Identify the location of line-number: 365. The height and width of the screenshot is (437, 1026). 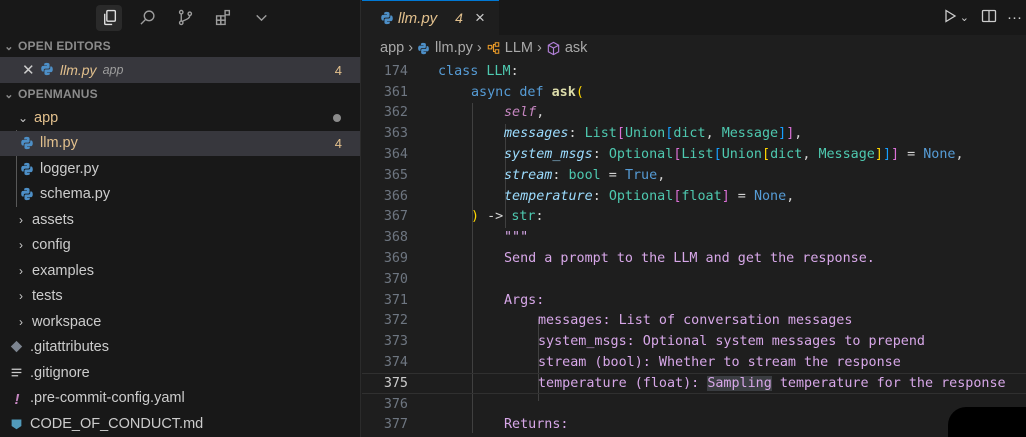
(395, 175).